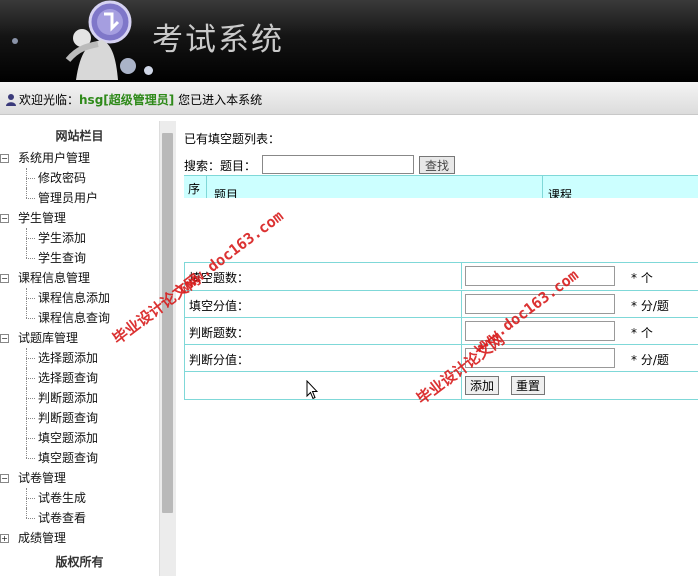 This screenshot has width=698, height=576. I want to click on form-label: 填空分值：, so click(219, 306).